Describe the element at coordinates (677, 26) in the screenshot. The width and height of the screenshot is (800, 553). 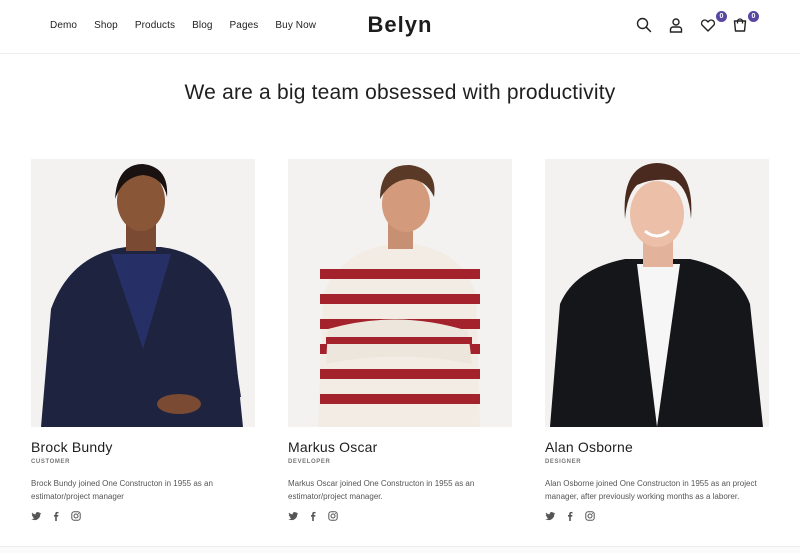
I see `user-icon` at that location.